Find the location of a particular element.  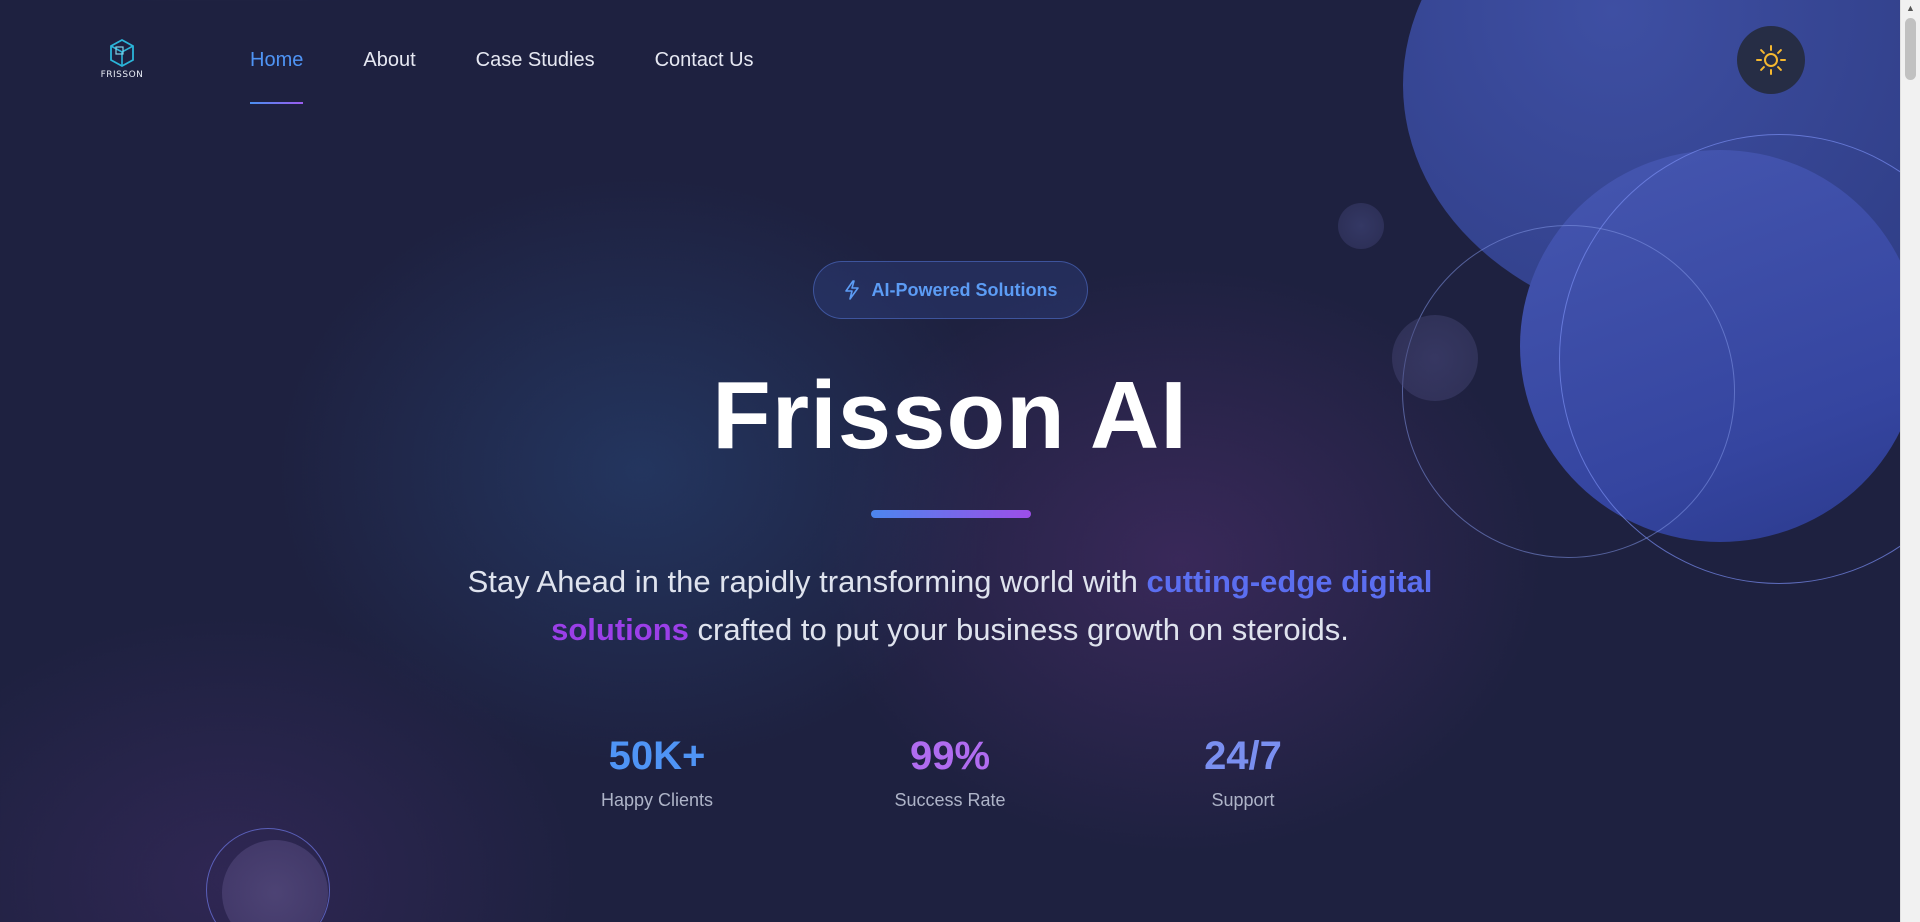

stat-support: 24/7 Support is located at coordinates (1243, 770).